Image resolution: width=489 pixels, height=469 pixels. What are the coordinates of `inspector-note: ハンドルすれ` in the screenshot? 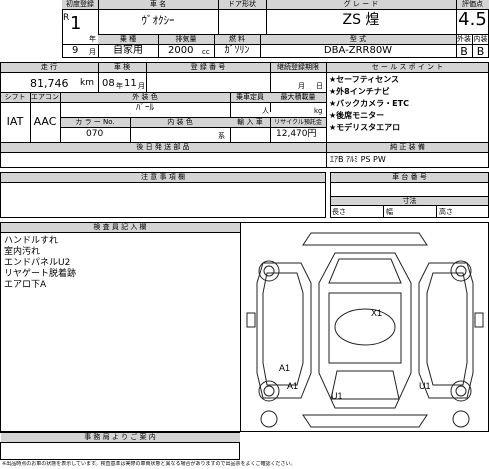 It's located at (31, 241).